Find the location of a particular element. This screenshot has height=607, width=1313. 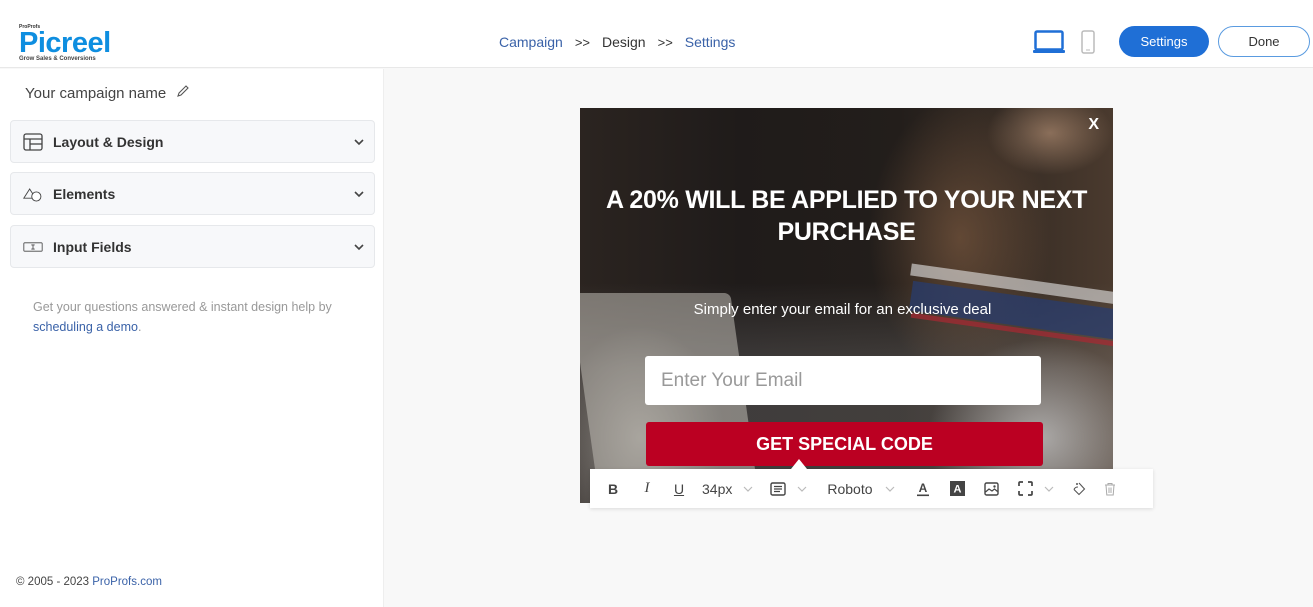

section-label: Layout & Design is located at coordinates (108, 141).